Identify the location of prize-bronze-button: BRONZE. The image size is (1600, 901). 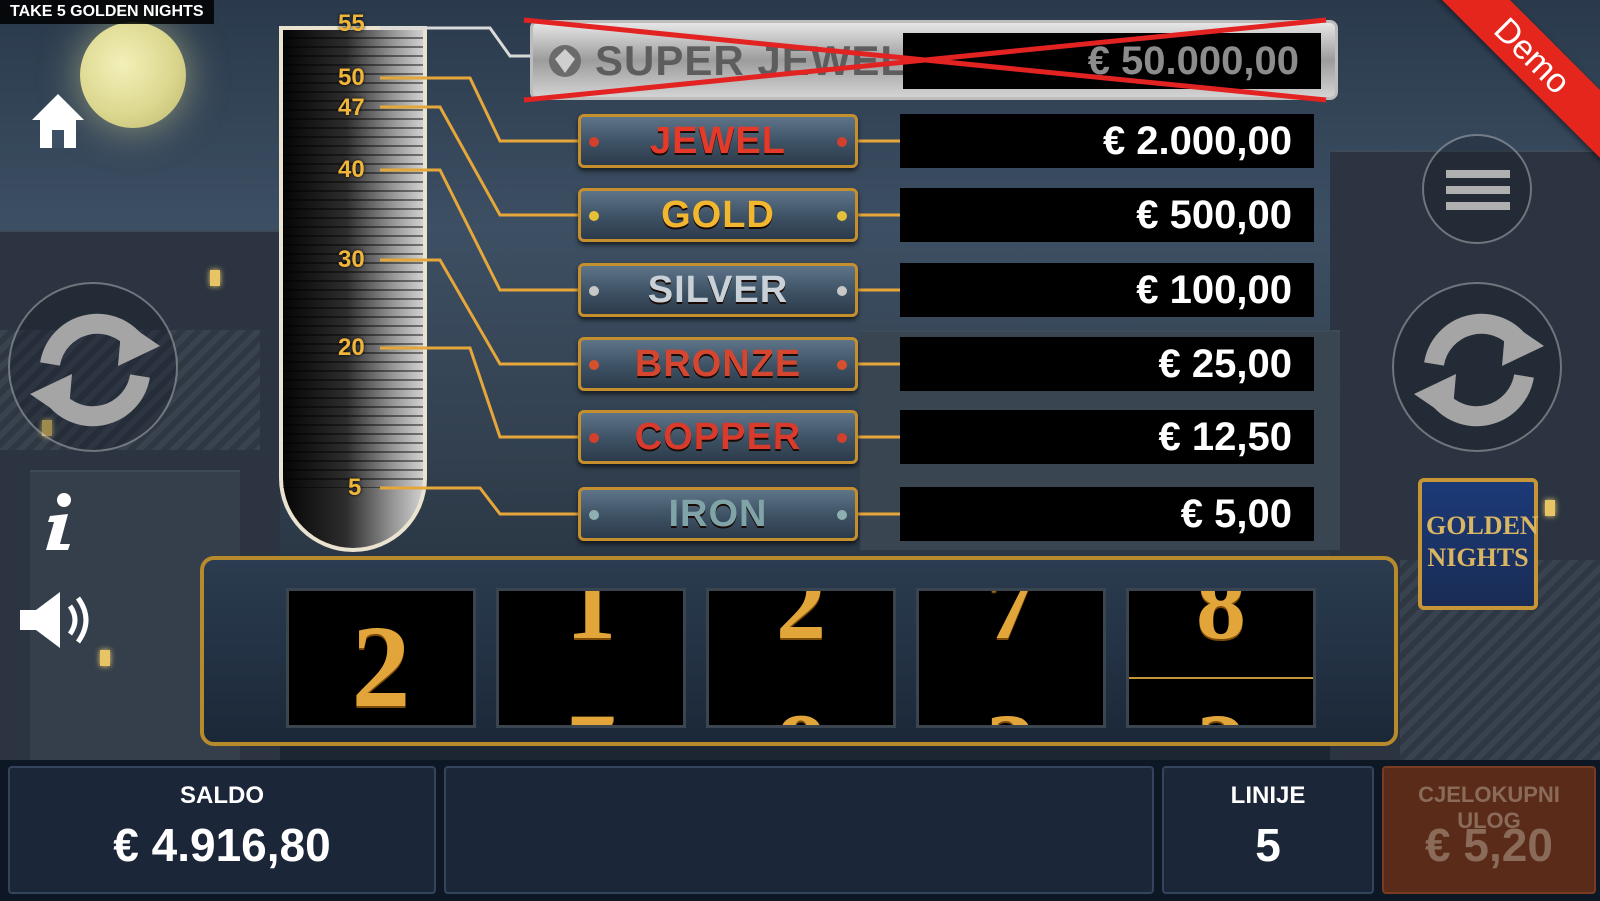
(718, 364).